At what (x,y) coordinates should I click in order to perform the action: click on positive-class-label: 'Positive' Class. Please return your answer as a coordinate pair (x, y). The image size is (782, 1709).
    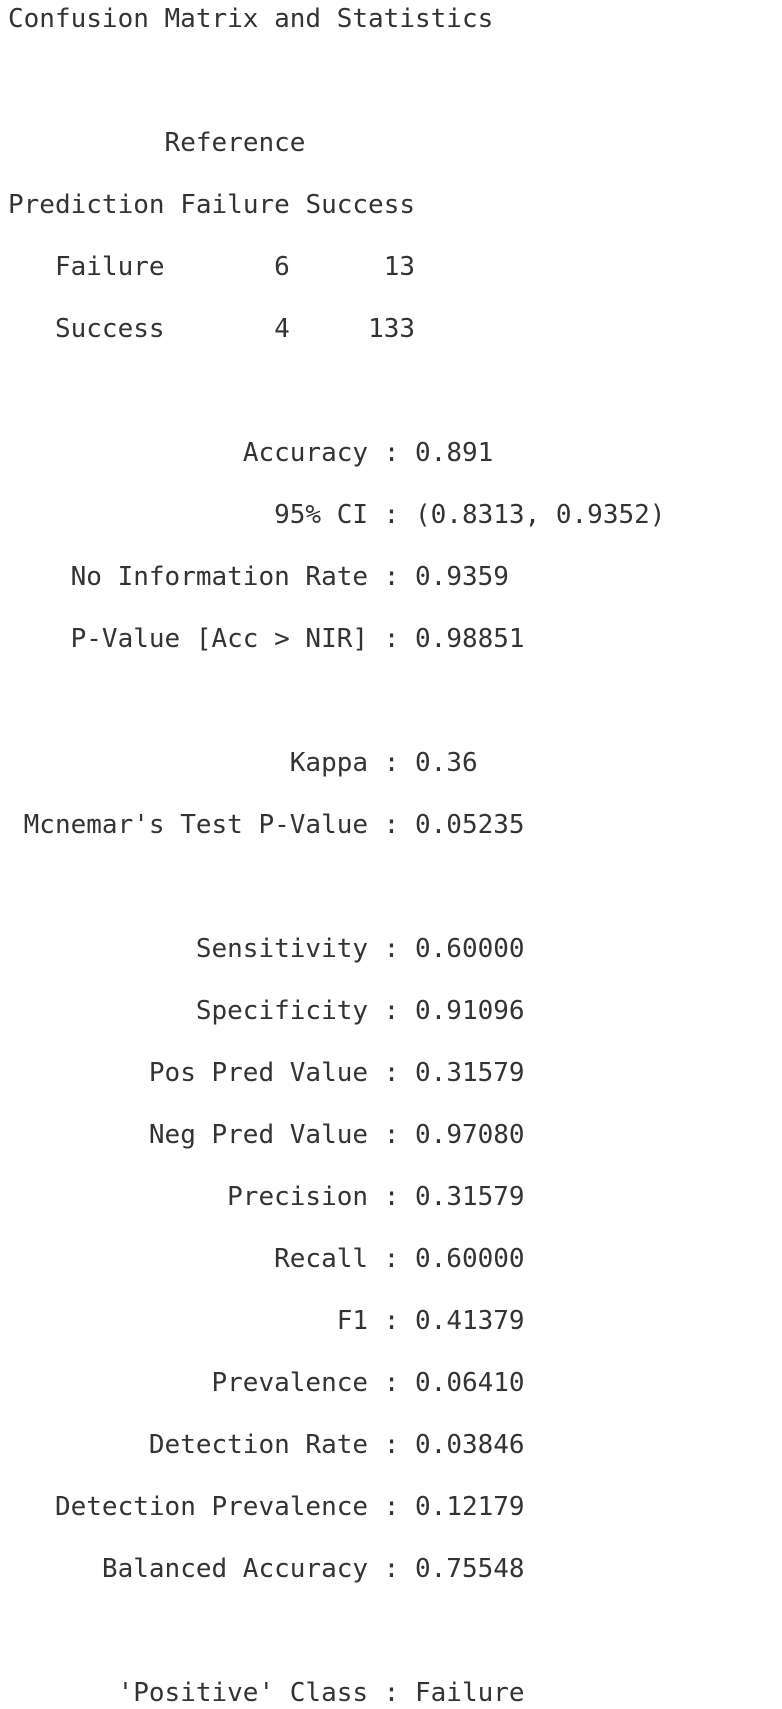
    Looking at the image, I should click on (243, 1693).